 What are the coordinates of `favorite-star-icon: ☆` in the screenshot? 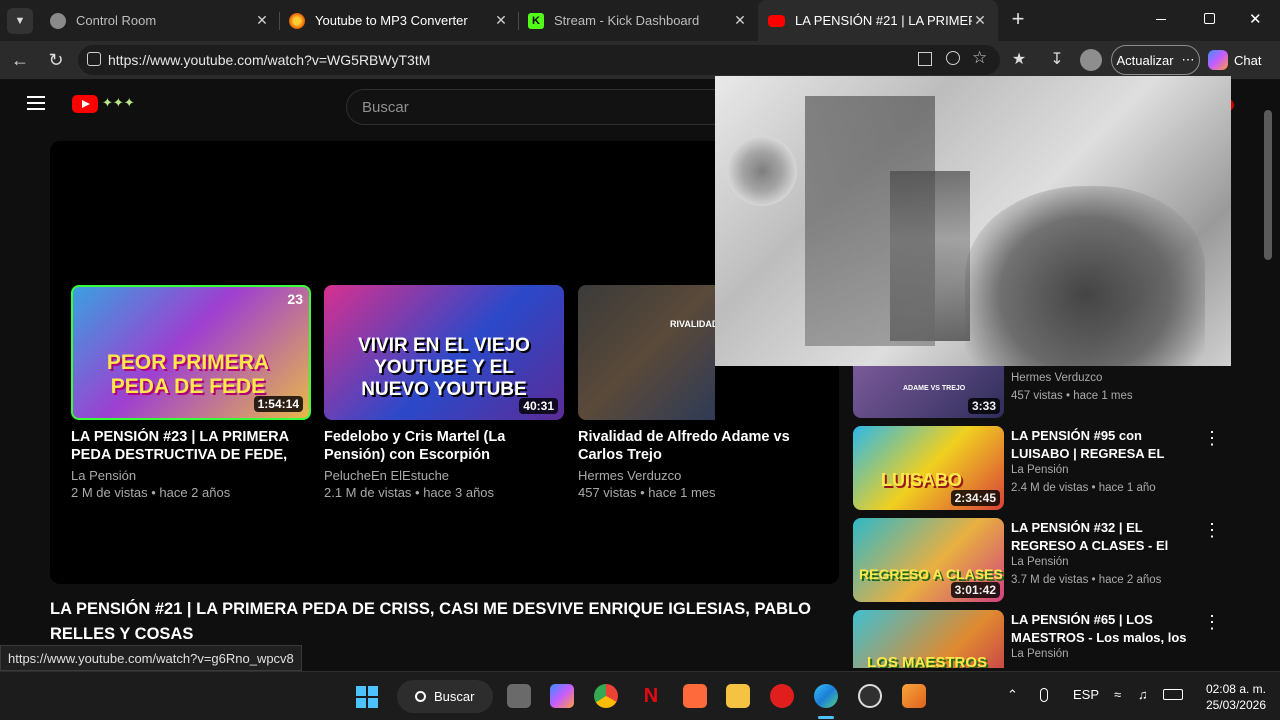 It's located at (979, 58).